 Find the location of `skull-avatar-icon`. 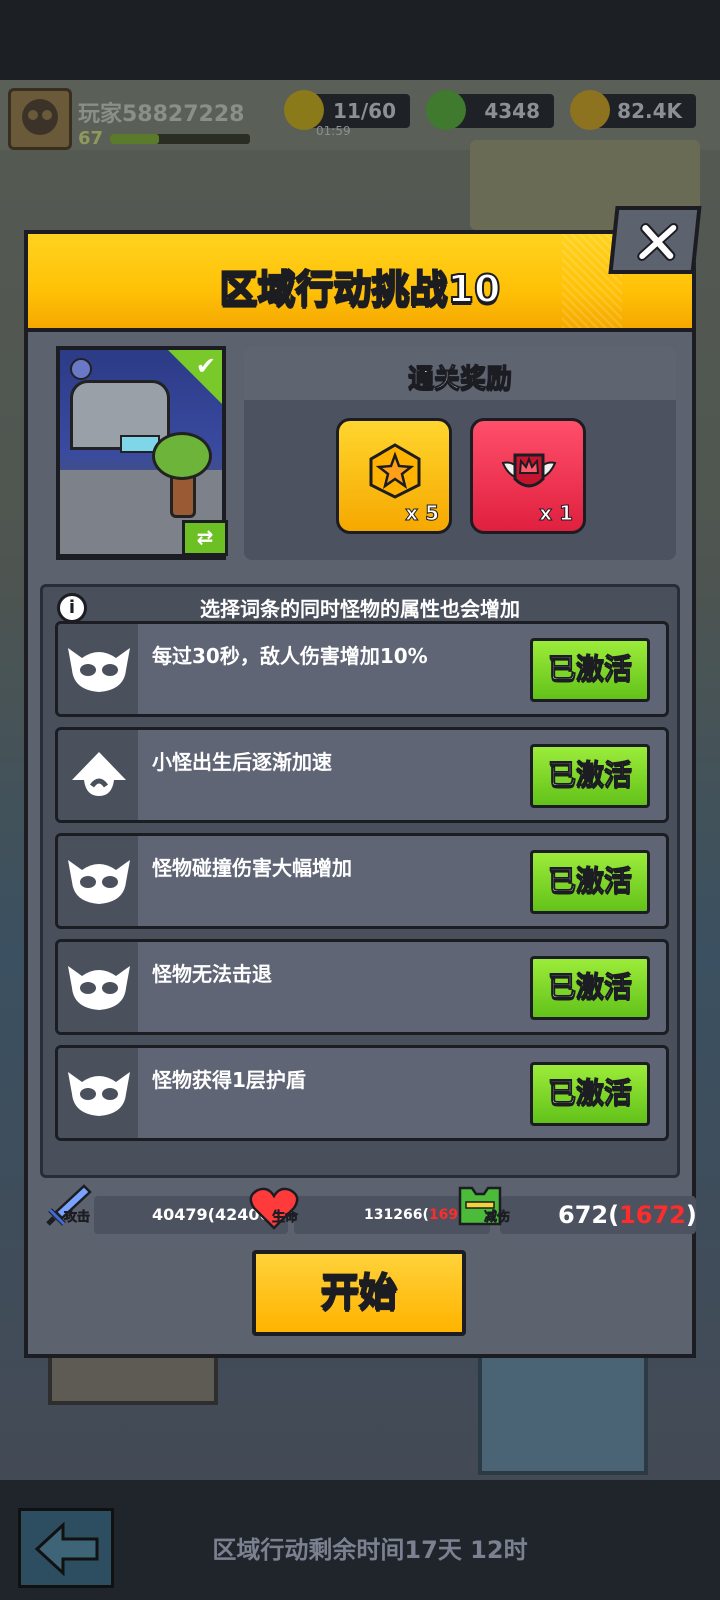

skull-avatar-icon is located at coordinates (40, 117).